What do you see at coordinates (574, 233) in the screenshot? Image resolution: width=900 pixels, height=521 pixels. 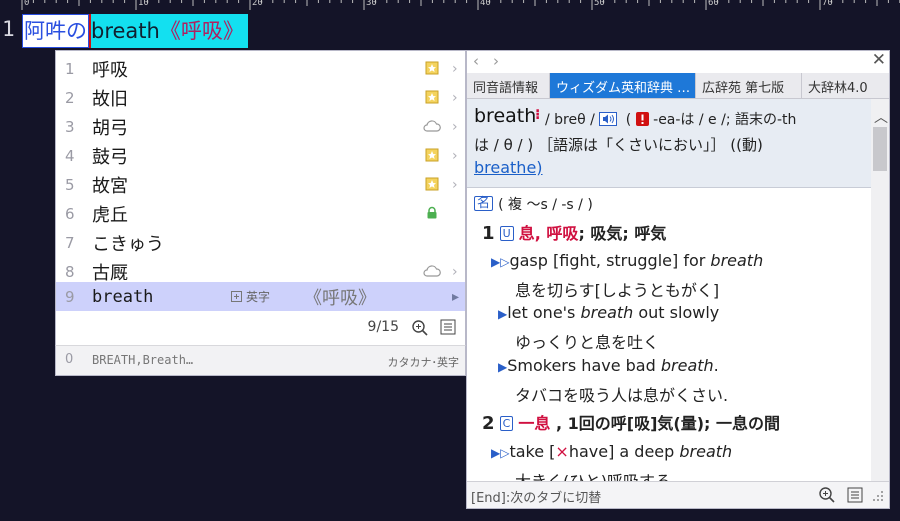 I see `sense-1: 1 U 息, 呼吸; 吸気; 呼気` at bounding box center [574, 233].